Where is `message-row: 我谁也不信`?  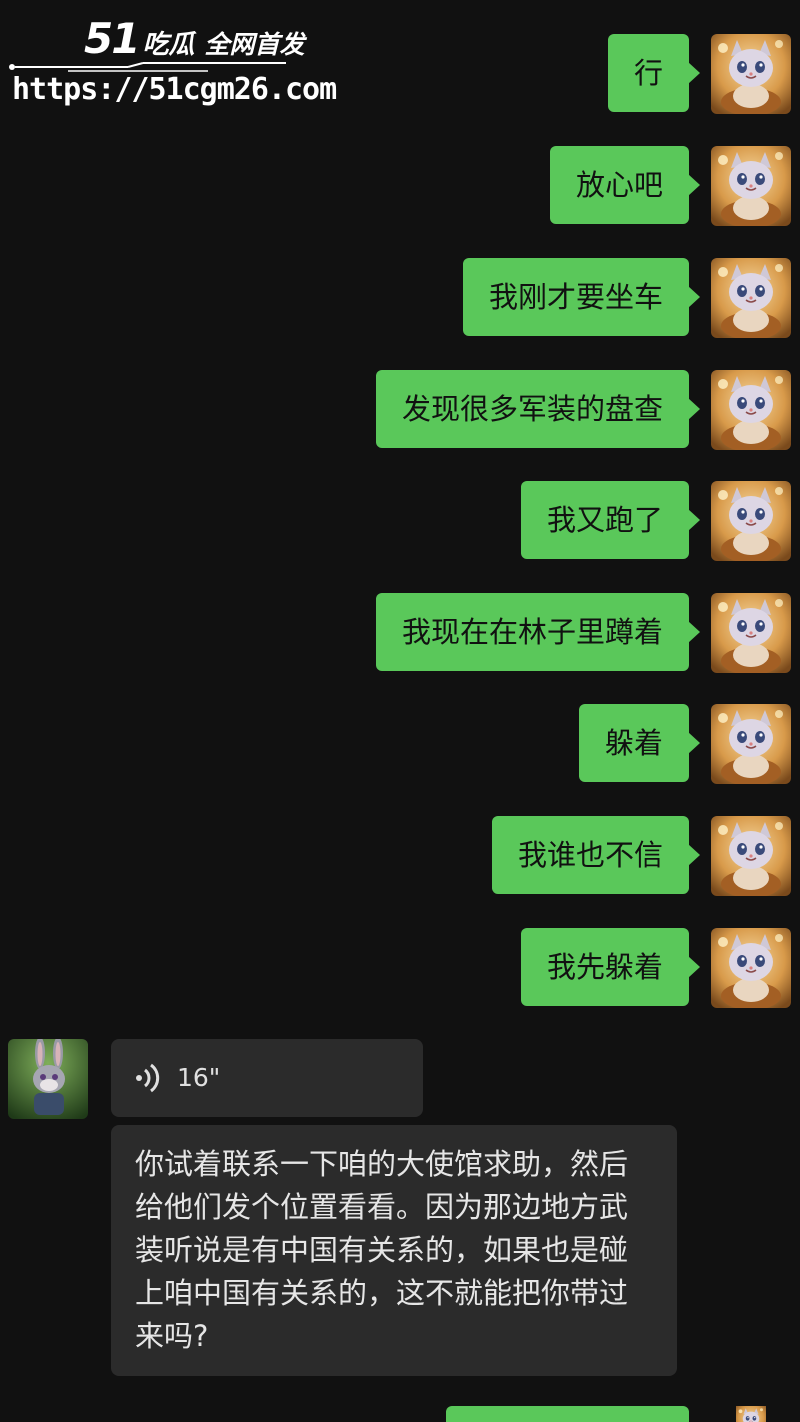 message-row: 我谁也不信 is located at coordinates (400, 856).